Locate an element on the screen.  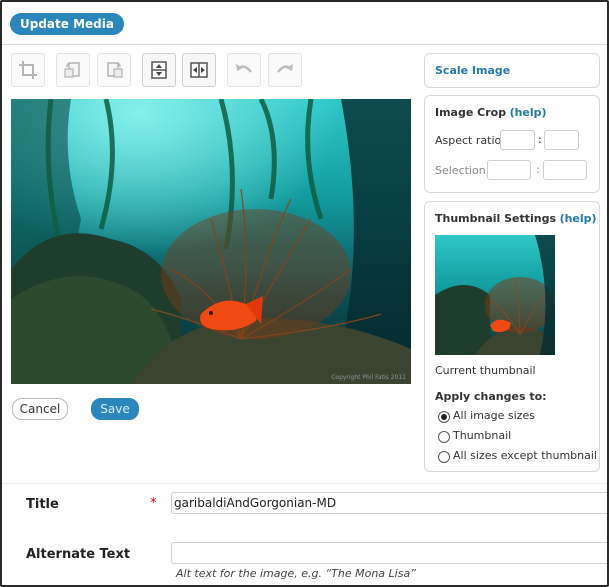
flip-horizontal-icon is located at coordinates (199, 70).